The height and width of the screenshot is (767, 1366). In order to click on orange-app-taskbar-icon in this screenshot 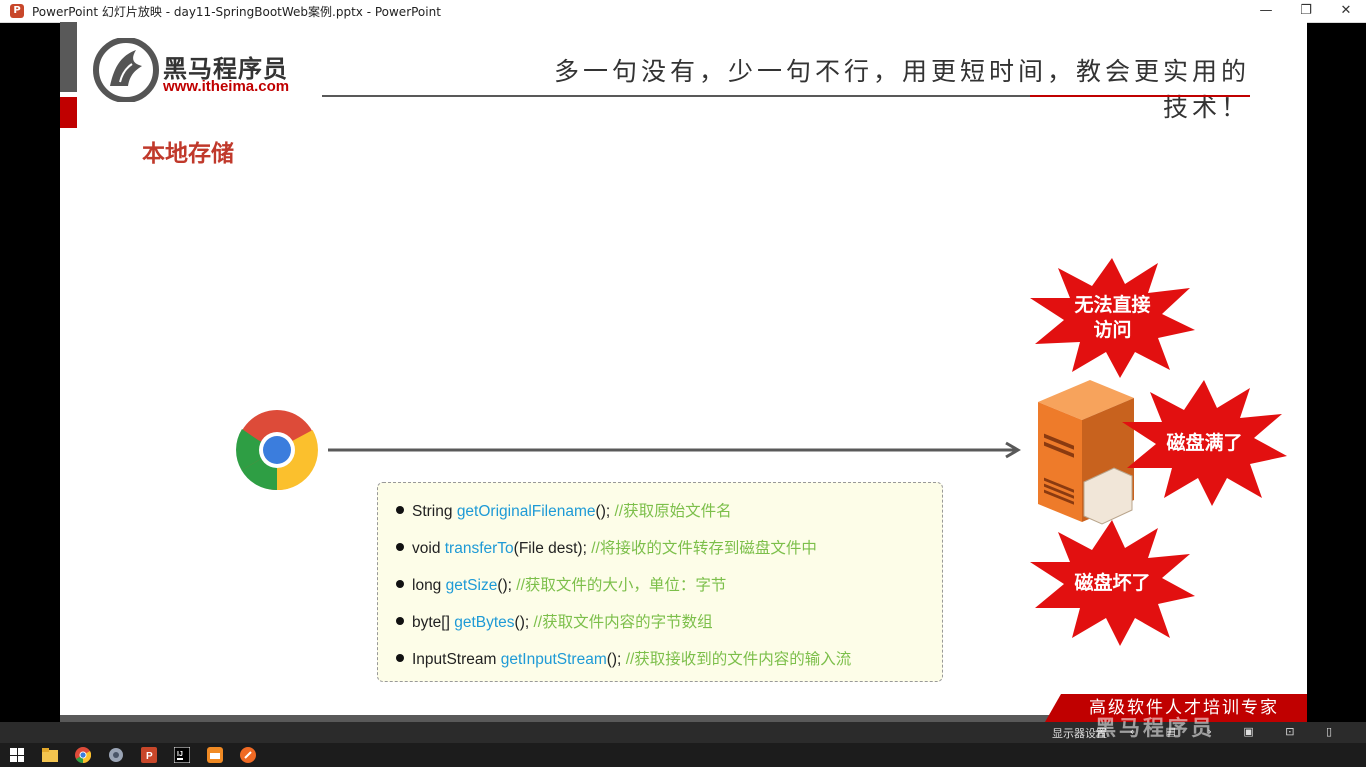, I will do `click(215, 755)`.